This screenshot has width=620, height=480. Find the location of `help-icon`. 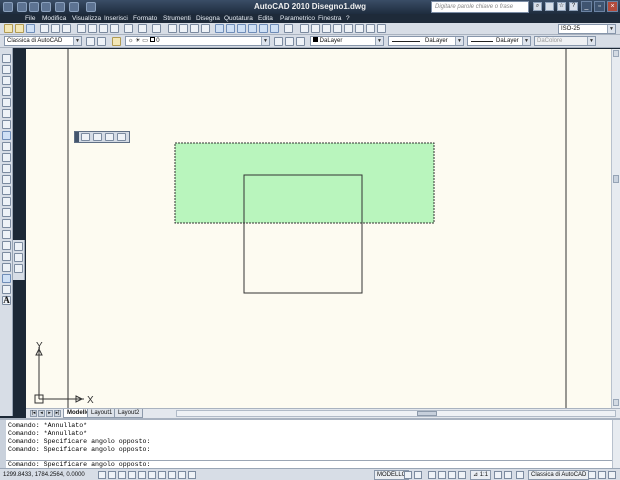

help-icon is located at coordinates (288, 28).